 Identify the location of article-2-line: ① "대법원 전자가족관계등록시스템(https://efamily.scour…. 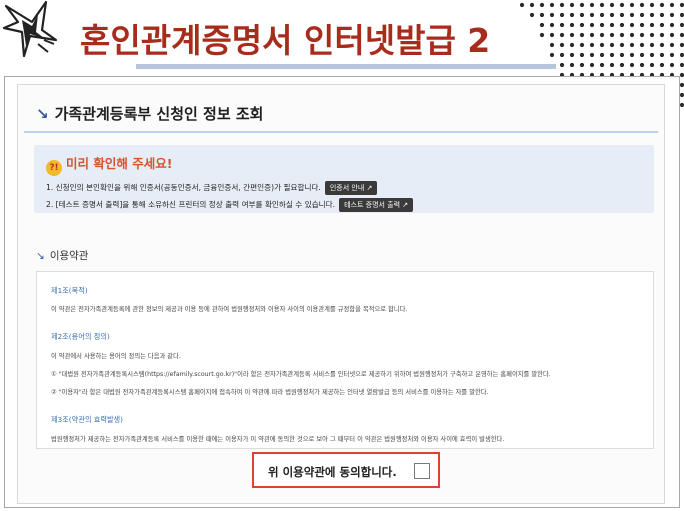
(301, 374).